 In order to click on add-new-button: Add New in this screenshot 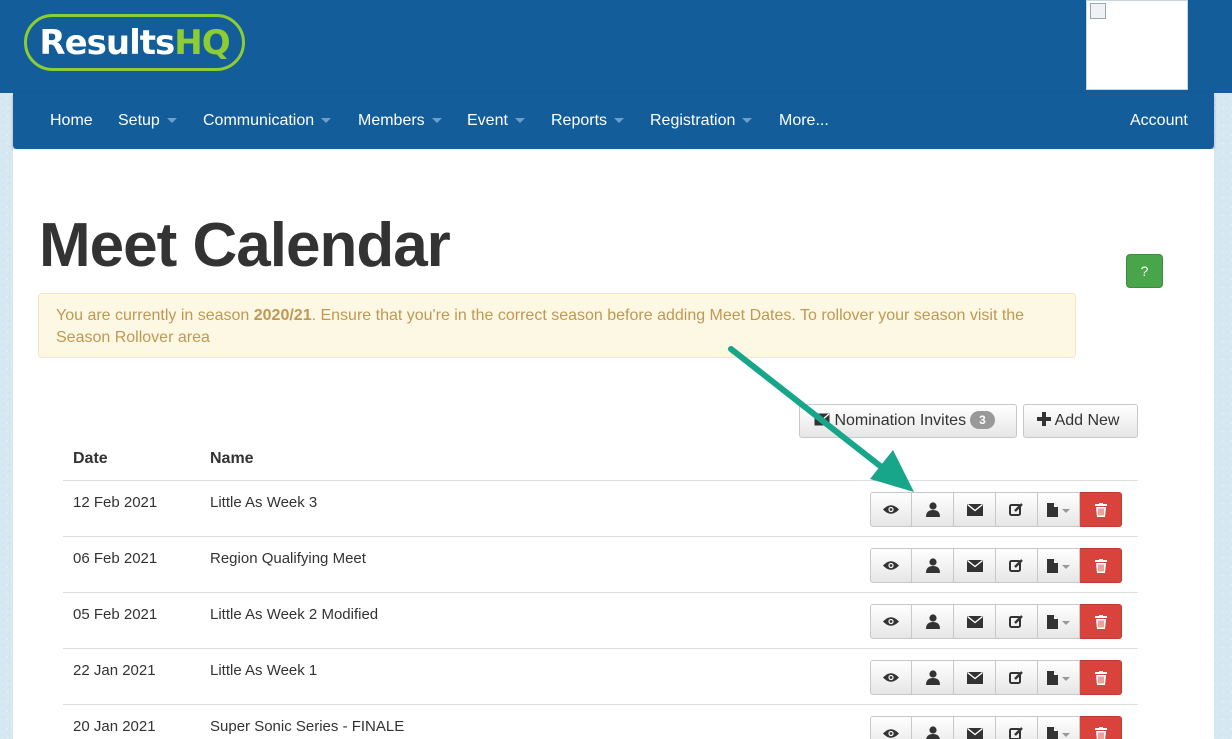, I will do `click(1080, 421)`.